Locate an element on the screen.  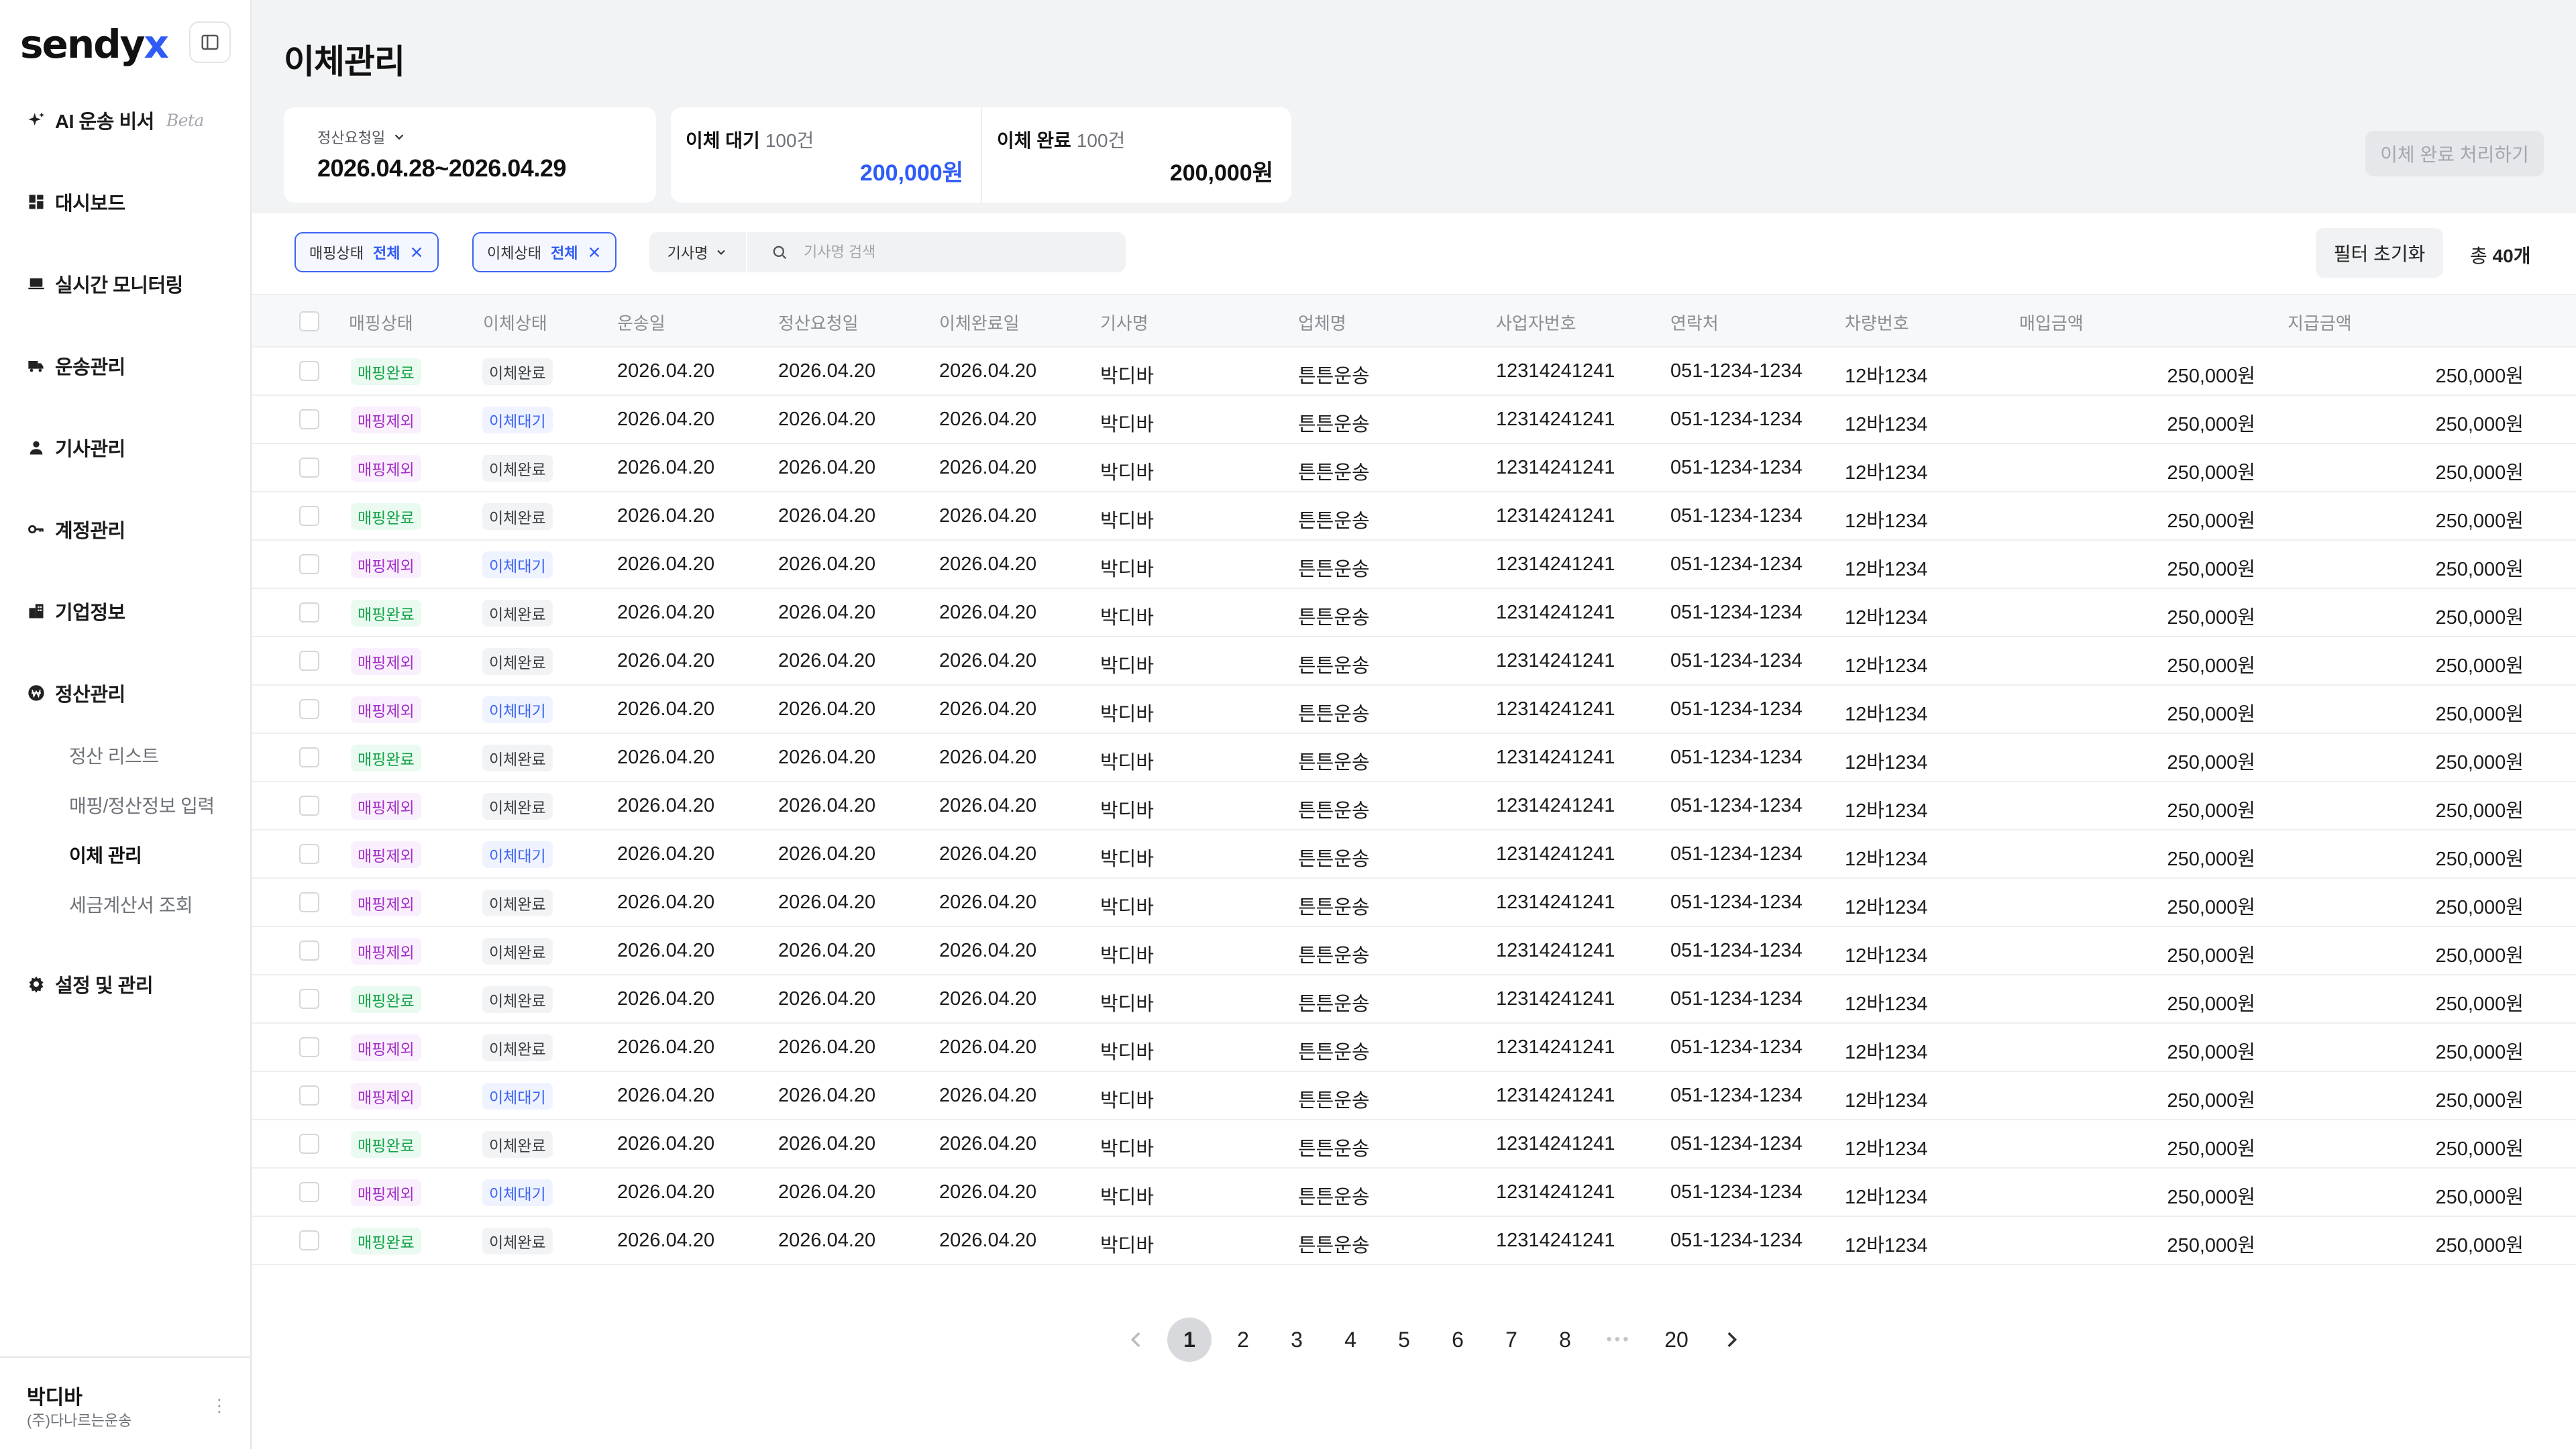
date-range-card: 정산요청일 2026.04.28~2026.04.29 is located at coordinates (470, 155).